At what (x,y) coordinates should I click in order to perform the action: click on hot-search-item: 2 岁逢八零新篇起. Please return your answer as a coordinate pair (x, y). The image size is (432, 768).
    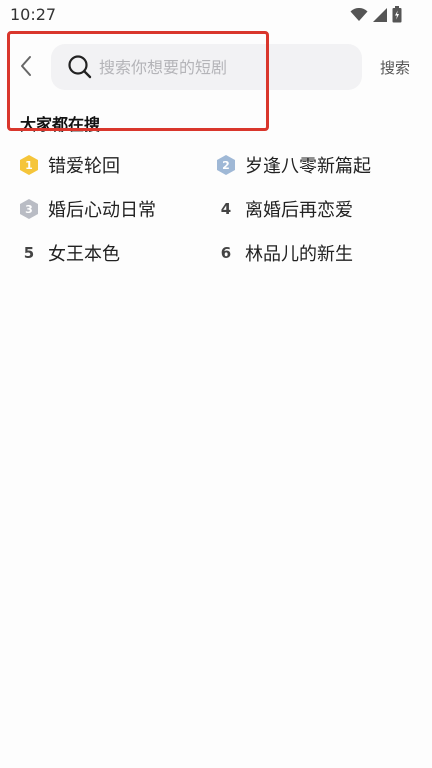
    Looking at the image, I should click on (293, 165).